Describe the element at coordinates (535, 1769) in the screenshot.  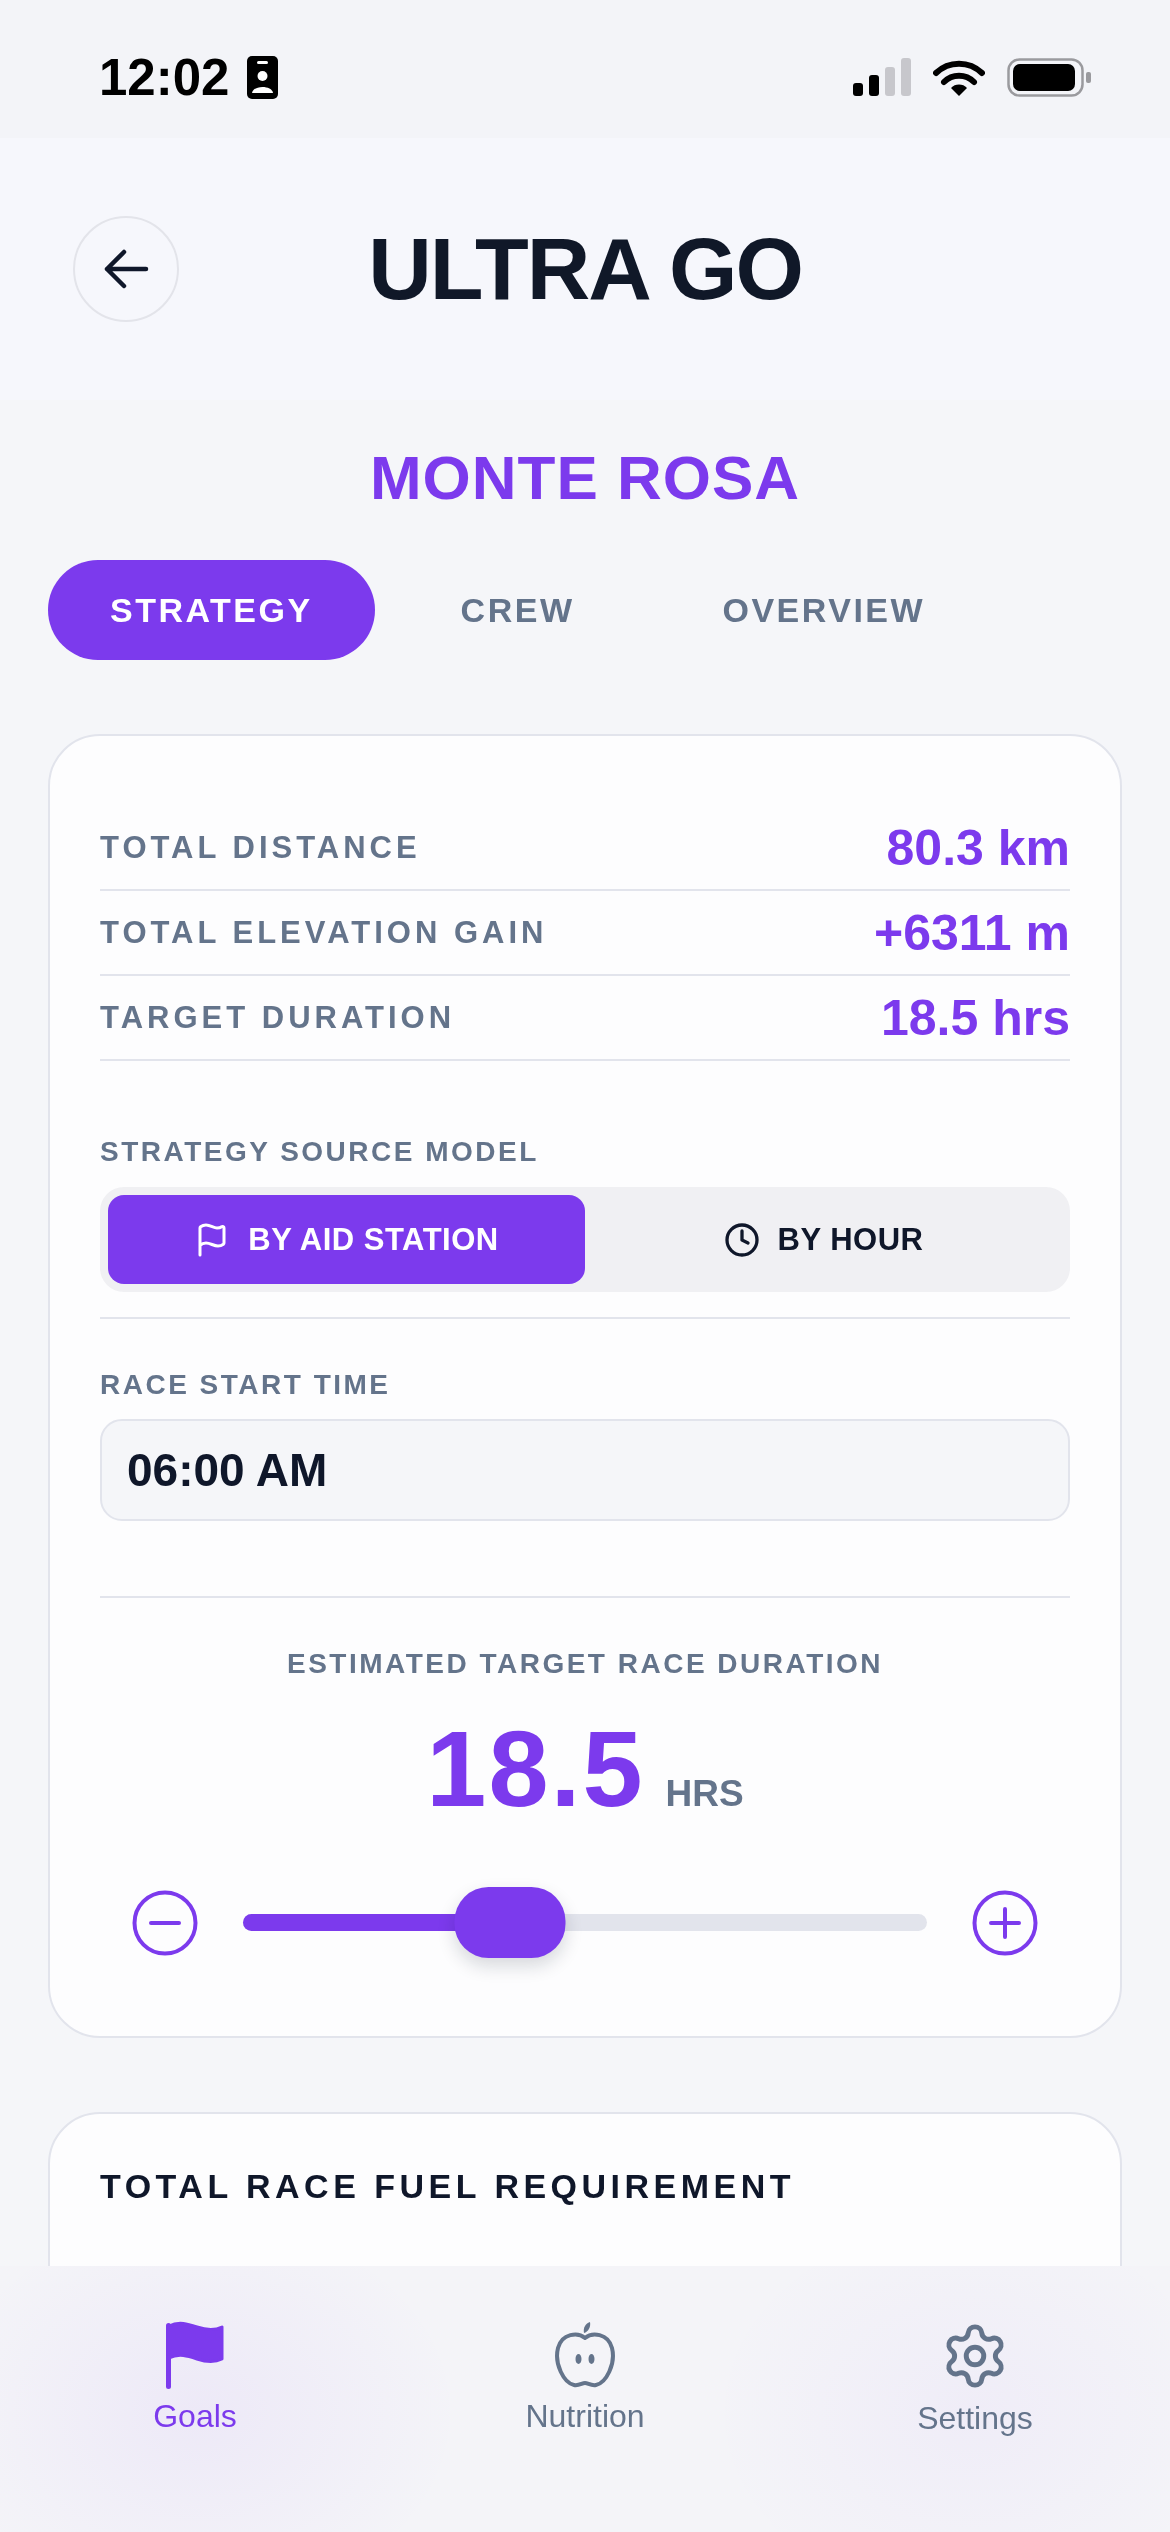
I see `duration-value: 18.5` at that location.